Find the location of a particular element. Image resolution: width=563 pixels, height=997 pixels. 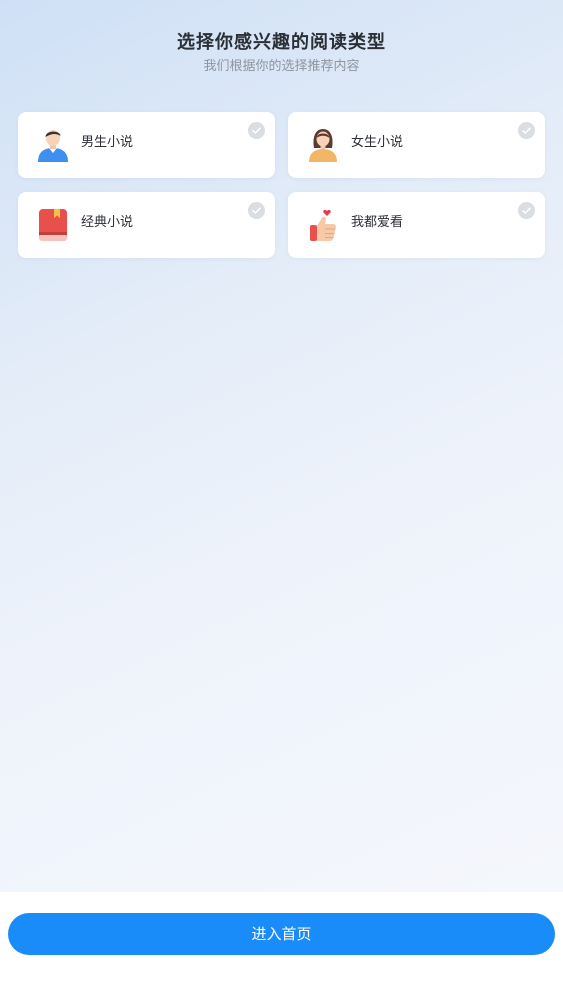

header: 选择你感兴趣的阅读类型 我们根据你的选择推荐内容 is located at coordinates (281, 53).